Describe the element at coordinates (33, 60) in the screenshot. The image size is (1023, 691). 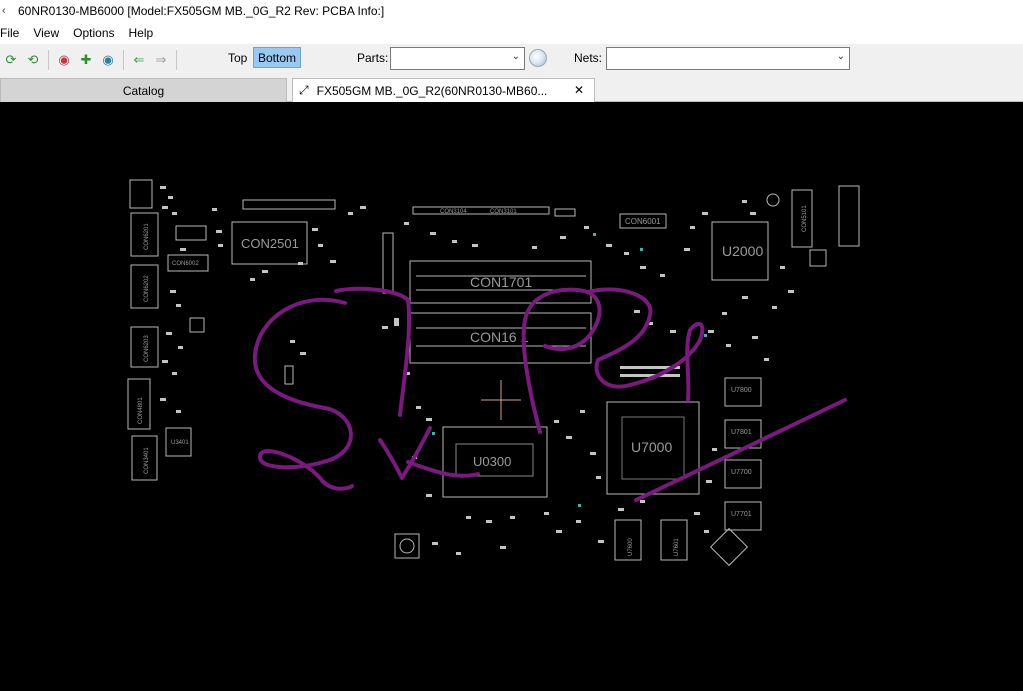
I see `rotate-icon: ⟲` at that location.